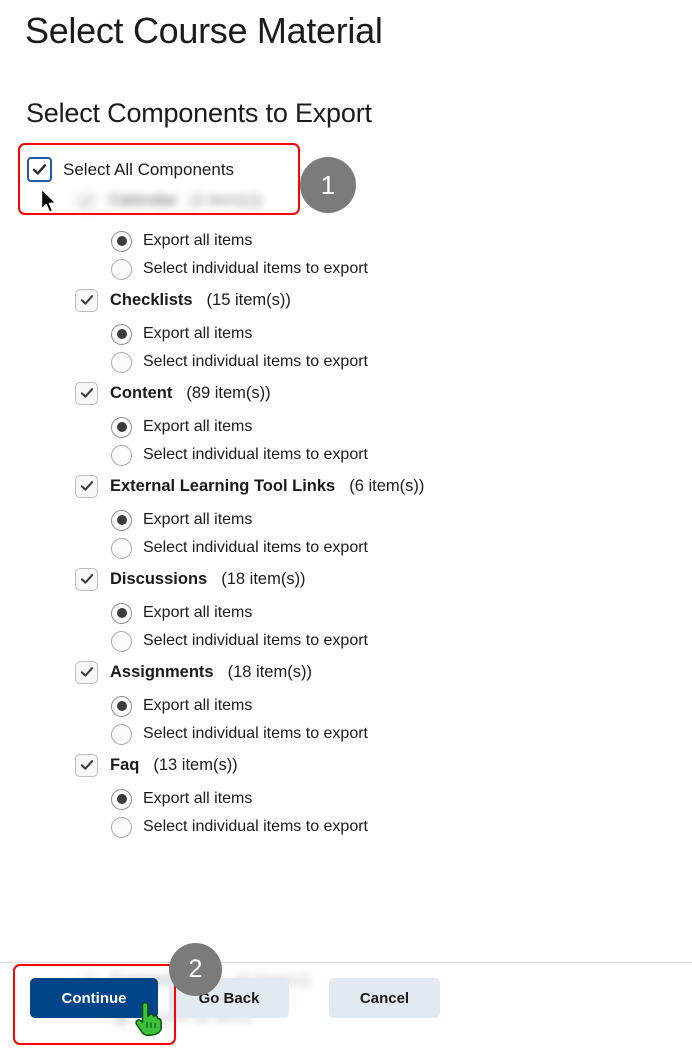 The height and width of the screenshot is (1049, 692). What do you see at coordinates (346, 765) in the screenshot?
I see `component-header: Faq (13 item(s))` at bounding box center [346, 765].